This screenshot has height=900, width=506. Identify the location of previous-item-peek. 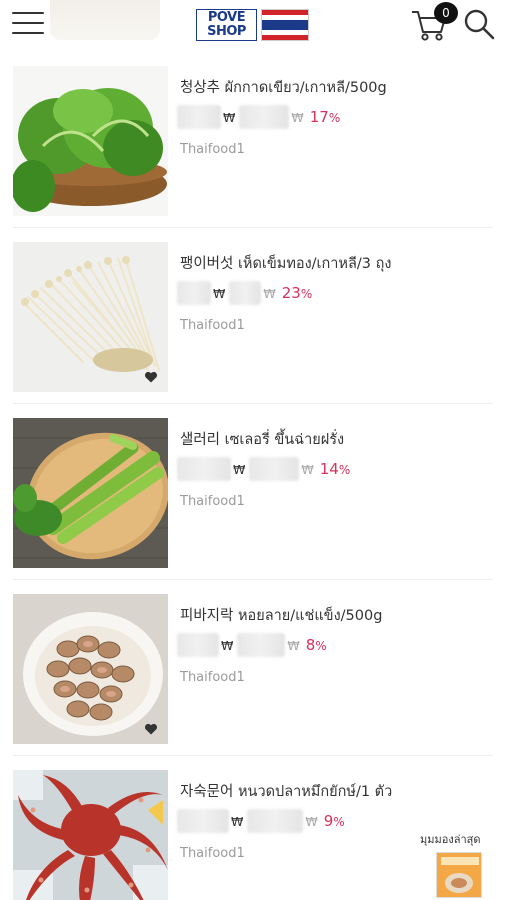
(105, 20).